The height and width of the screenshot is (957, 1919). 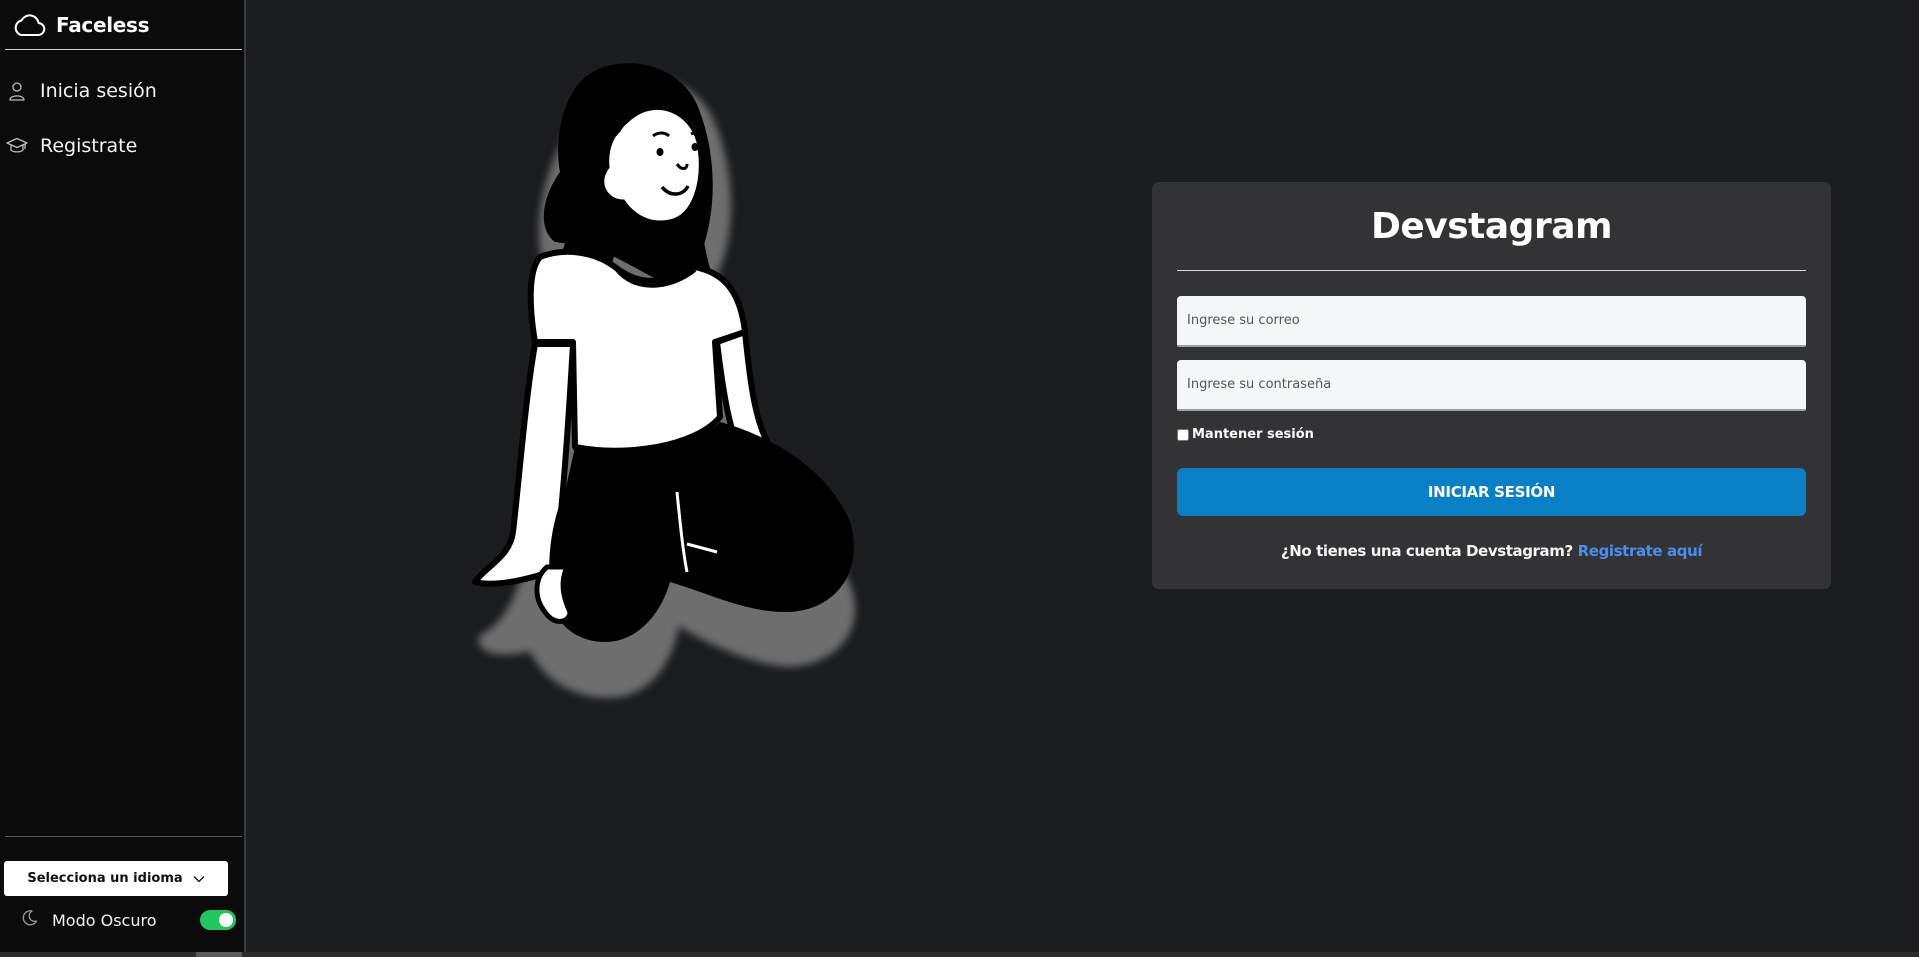 What do you see at coordinates (29, 920) in the screenshot?
I see `moon-icon` at bounding box center [29, 920].